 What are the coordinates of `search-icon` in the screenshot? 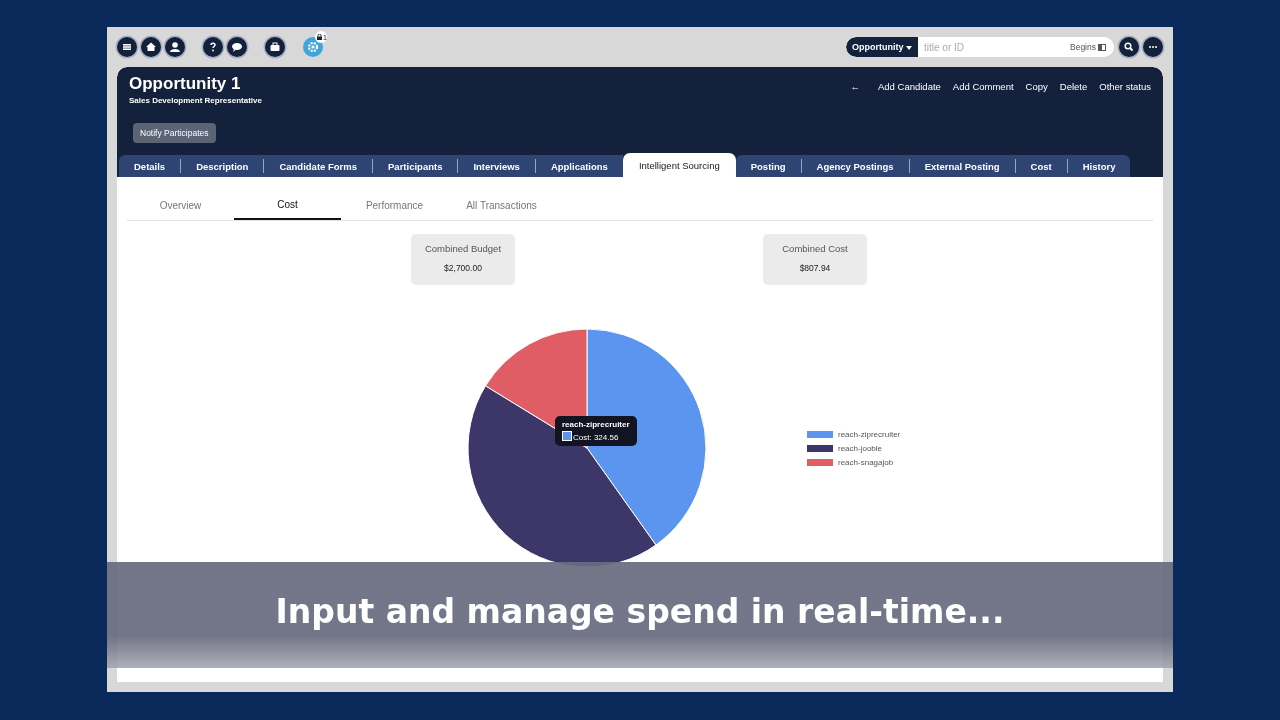 It's located at (1129, 47).